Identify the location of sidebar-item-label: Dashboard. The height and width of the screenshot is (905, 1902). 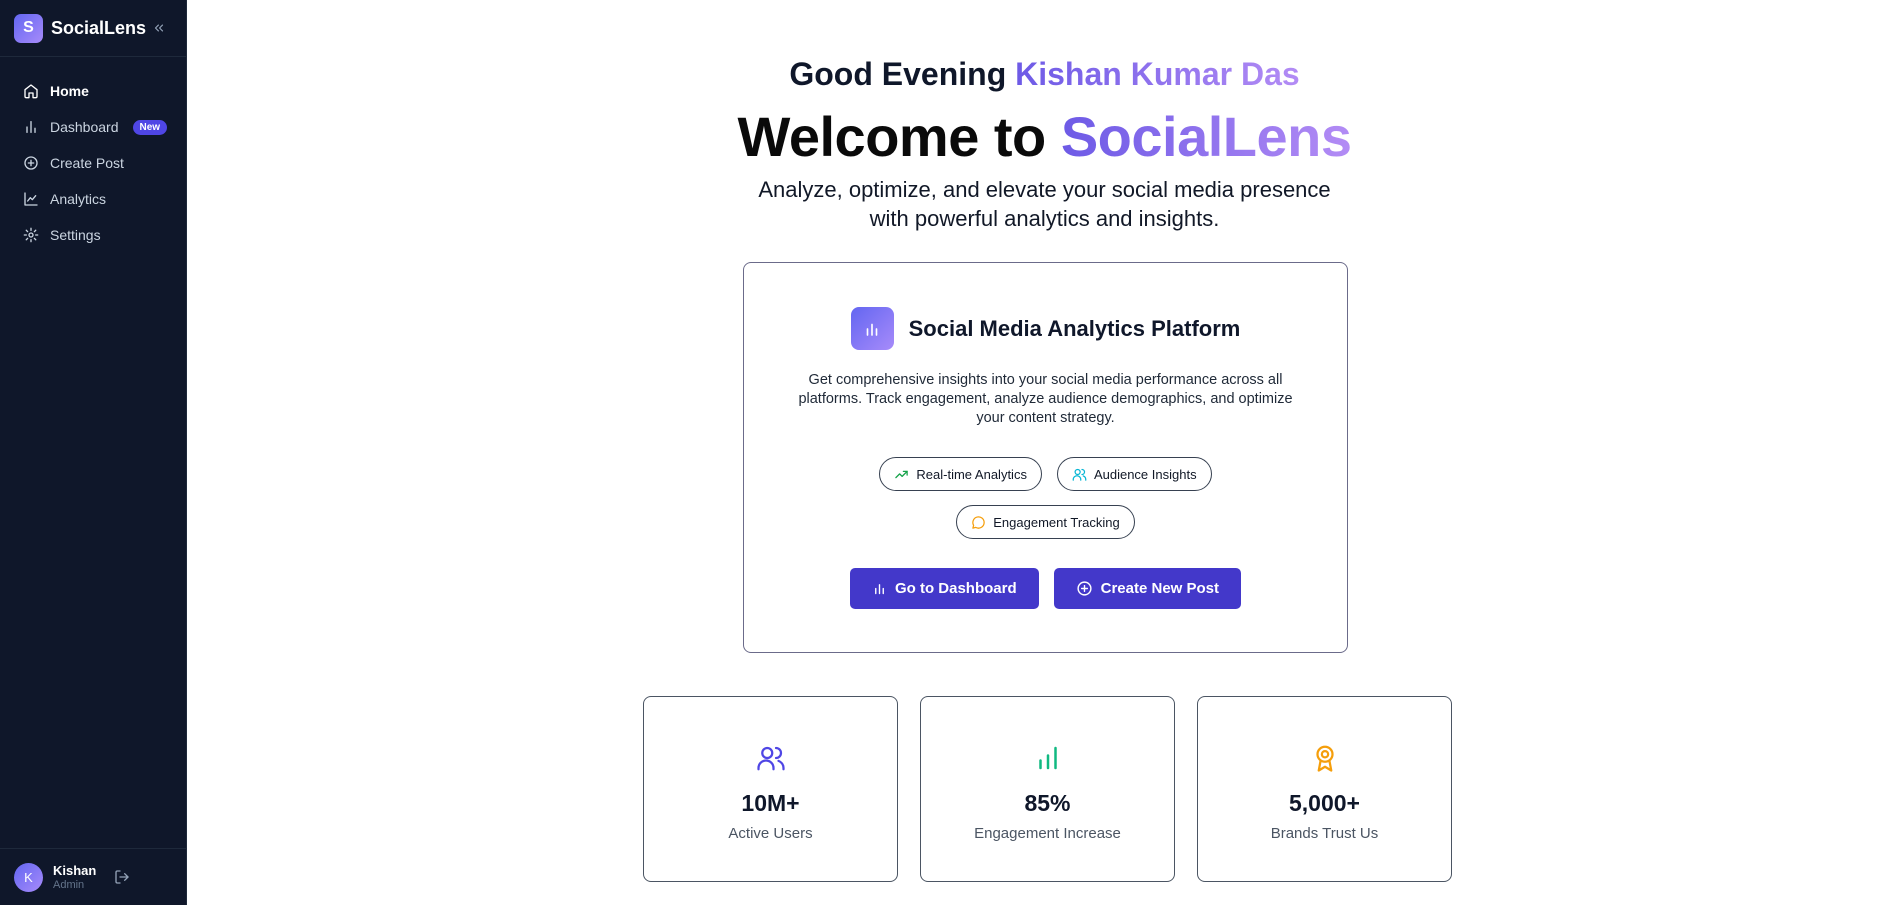
(84, 127).